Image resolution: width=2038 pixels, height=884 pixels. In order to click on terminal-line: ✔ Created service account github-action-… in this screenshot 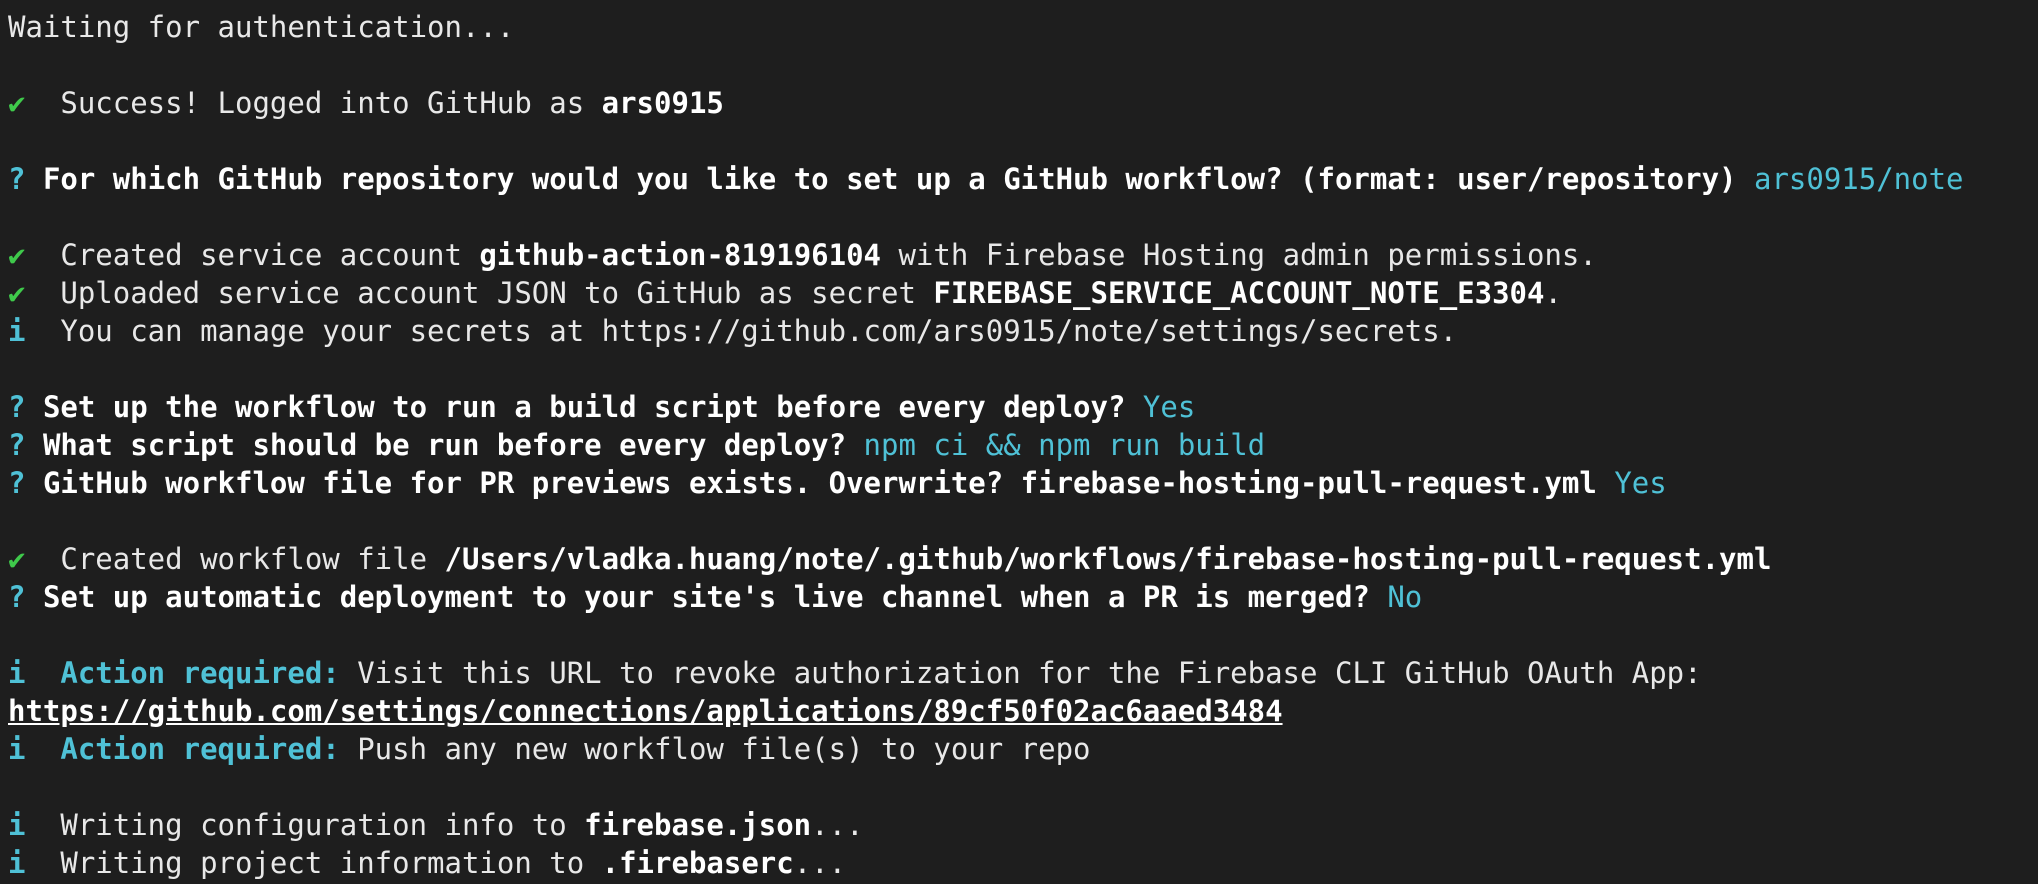, I will do `click(1023, 255)`.